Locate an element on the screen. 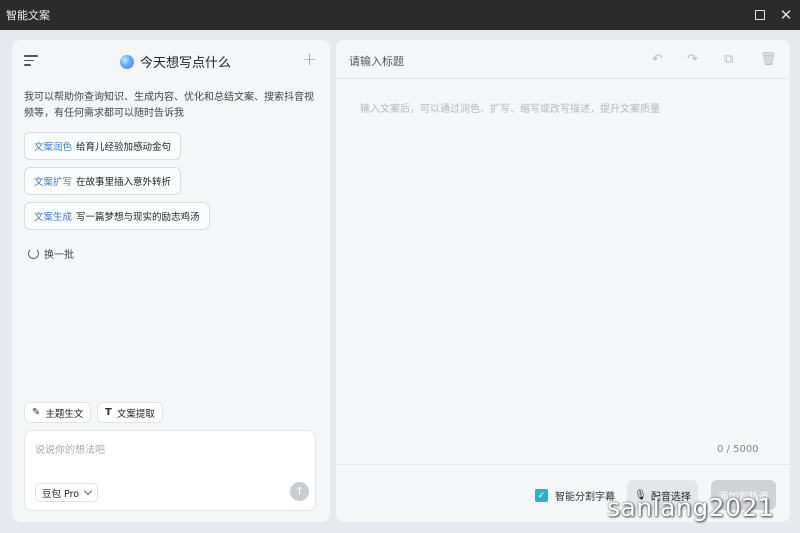 Image resolution: width=800 pixels, height=533 pixels. suggestion-text: 写一篇梦想与现实的励志鸡汤 is located at coordinates (138, 217).